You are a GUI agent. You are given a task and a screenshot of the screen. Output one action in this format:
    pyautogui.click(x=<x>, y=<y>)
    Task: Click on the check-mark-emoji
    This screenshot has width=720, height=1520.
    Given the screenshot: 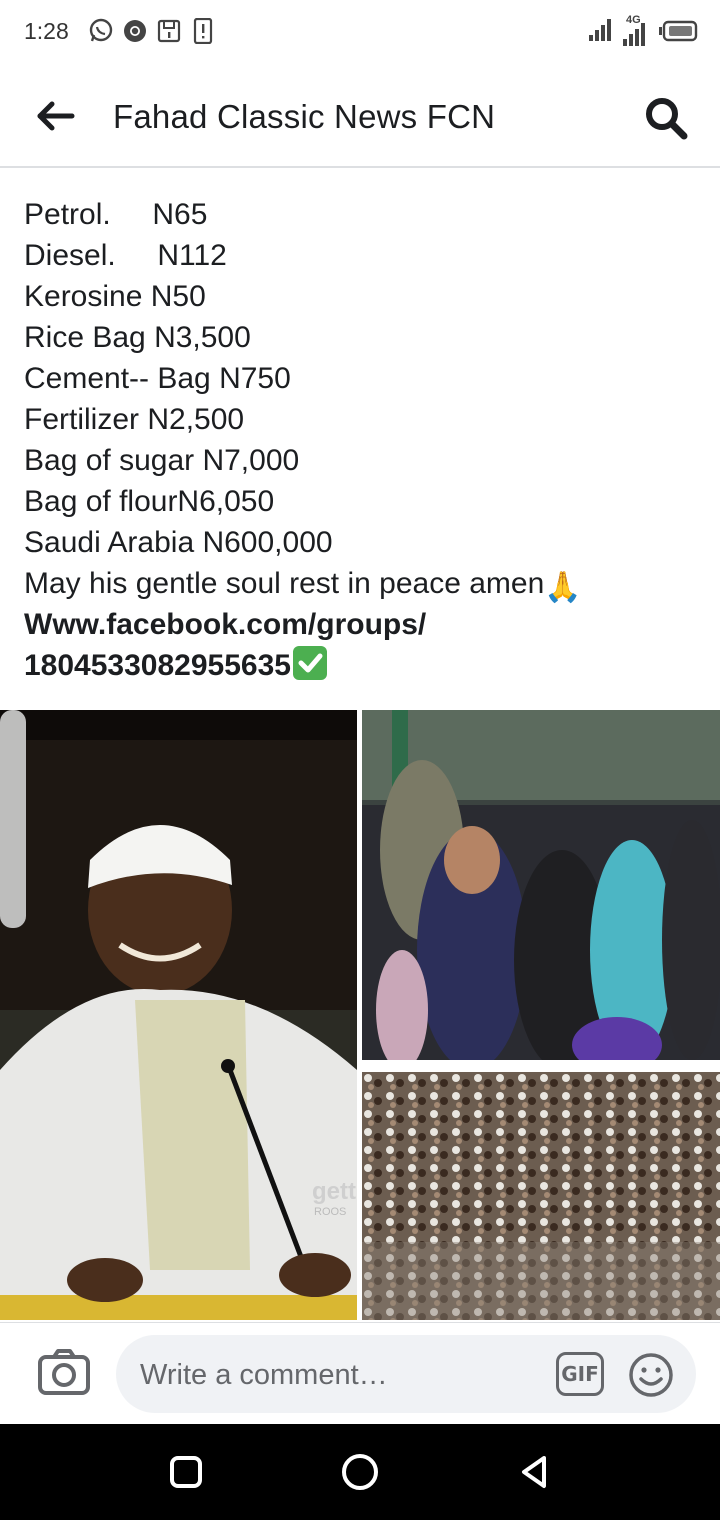 What is the action you would take?
    pyautogui.click(x=309, y=663)
    